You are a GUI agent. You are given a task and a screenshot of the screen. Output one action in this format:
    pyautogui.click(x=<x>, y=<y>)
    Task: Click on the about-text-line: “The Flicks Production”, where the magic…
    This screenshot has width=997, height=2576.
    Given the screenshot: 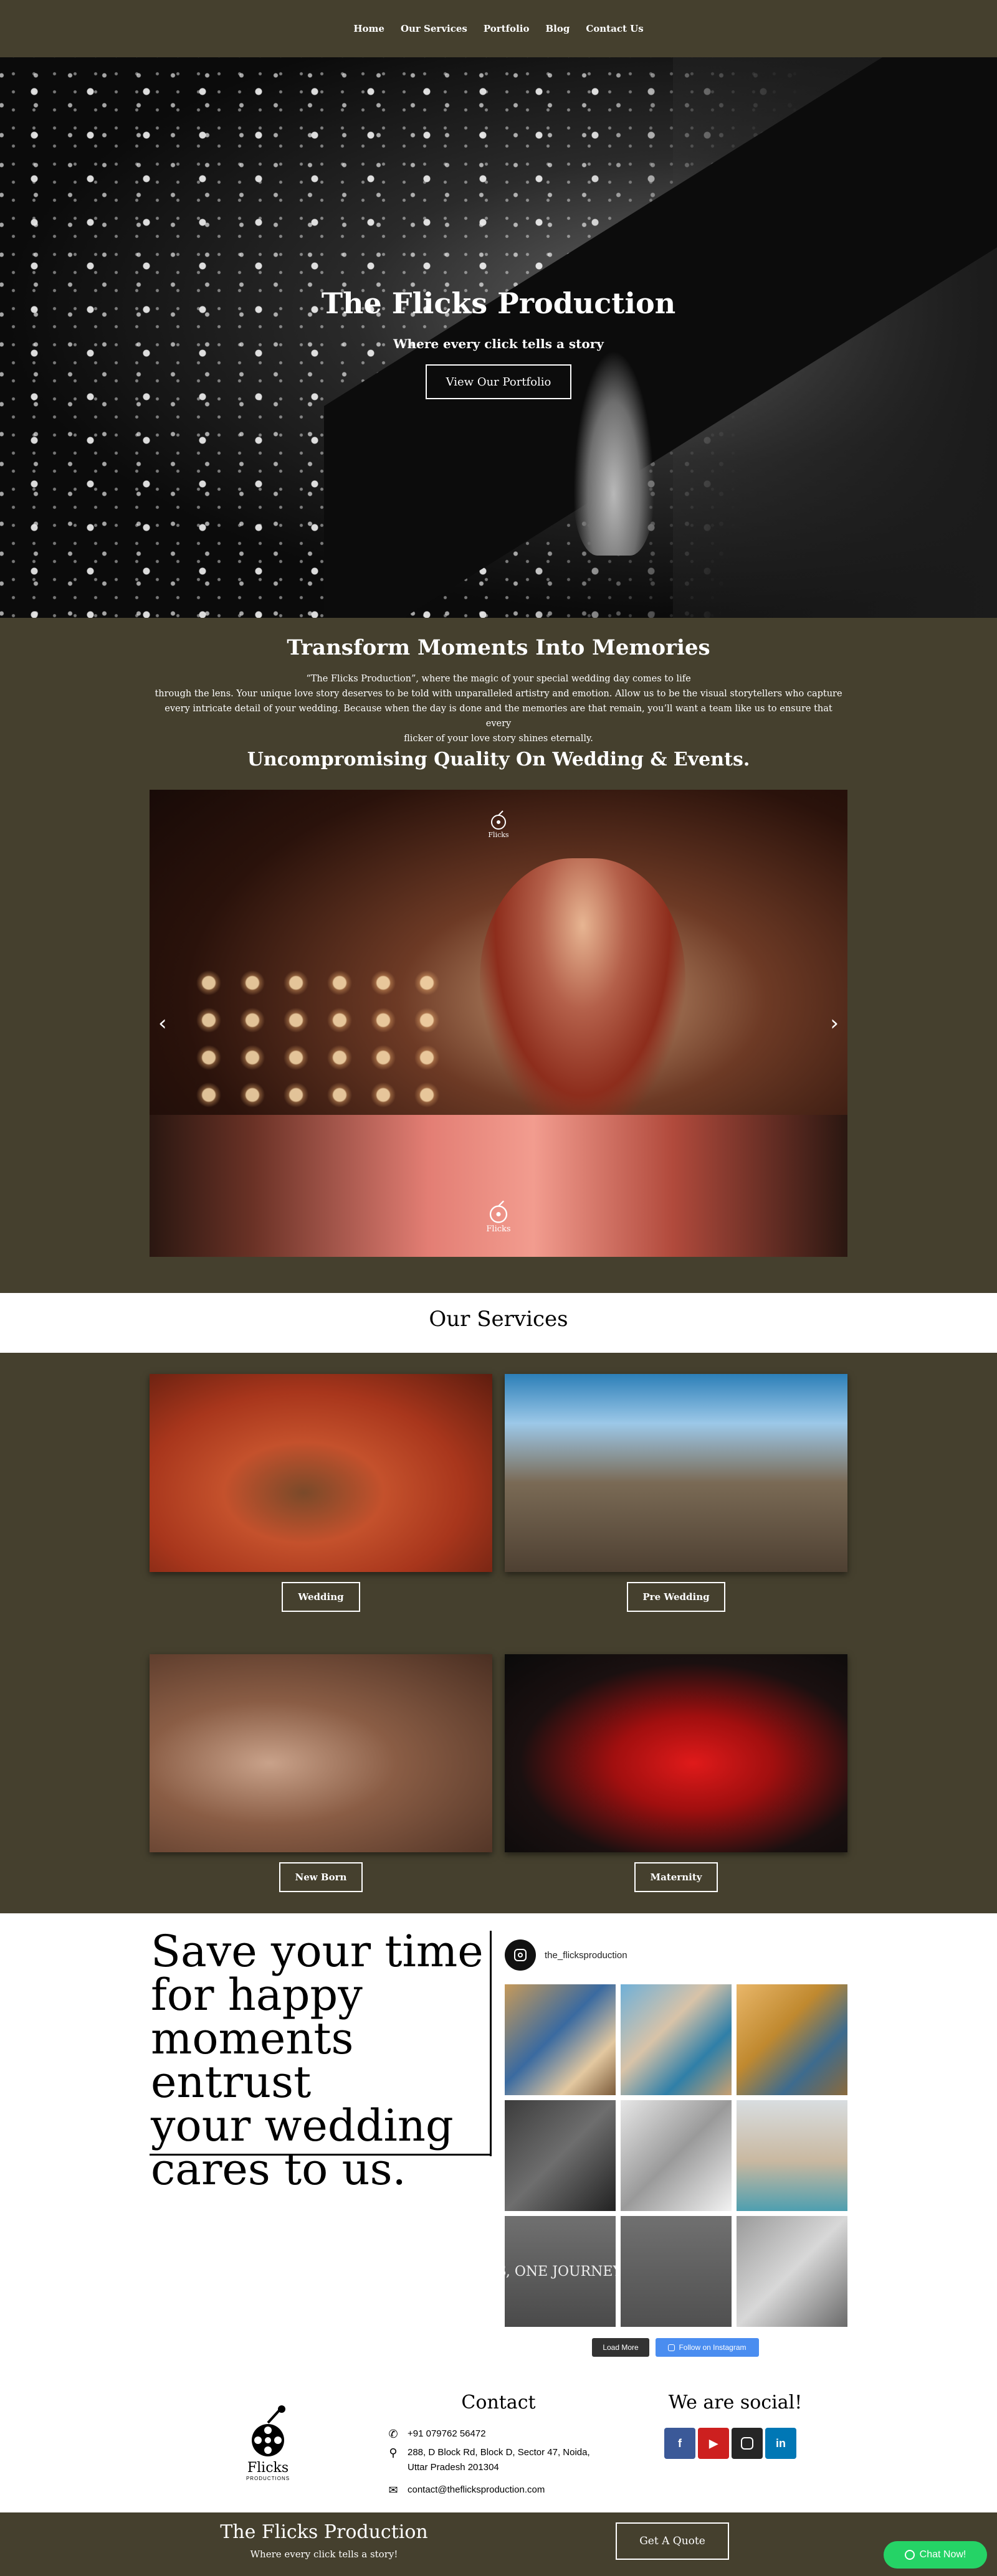 What is the action you would take?
    pyautogui.click(x=499, y=679)
    